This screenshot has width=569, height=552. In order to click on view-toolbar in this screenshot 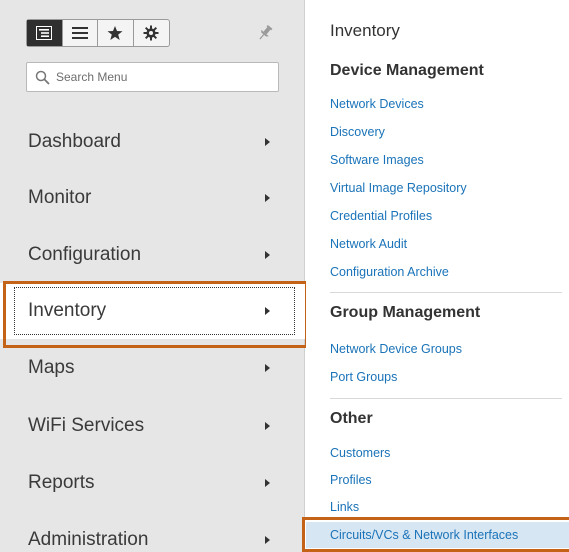, I will do `click(98, 33)`.